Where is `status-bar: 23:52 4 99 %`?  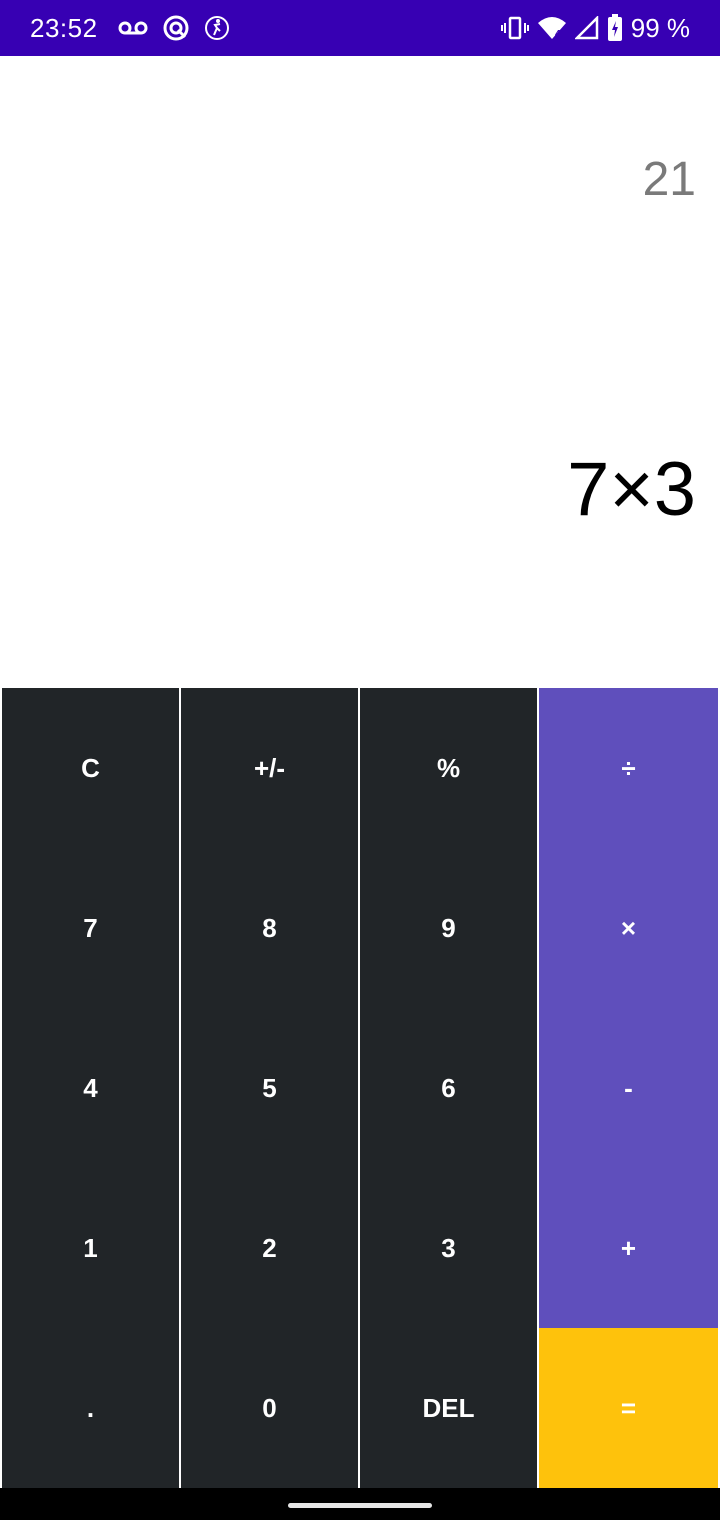
status-bar: 23:52 4 99 % is located at coordinates (360, 28).